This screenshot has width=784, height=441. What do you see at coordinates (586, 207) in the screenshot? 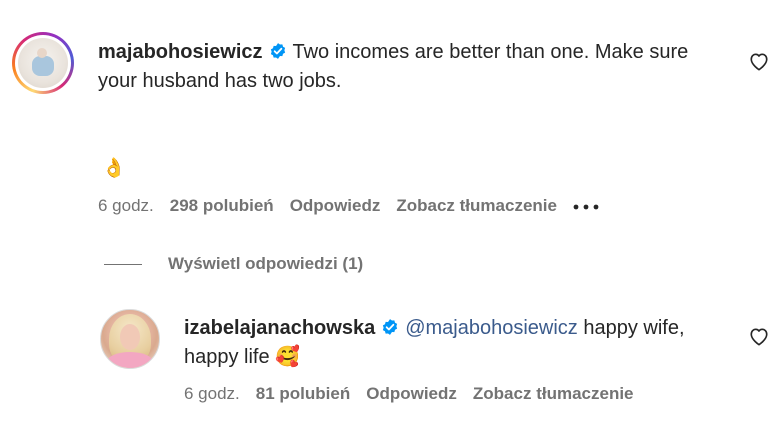
I see `more-horizontal-icon` at bounding box center [586, 207].